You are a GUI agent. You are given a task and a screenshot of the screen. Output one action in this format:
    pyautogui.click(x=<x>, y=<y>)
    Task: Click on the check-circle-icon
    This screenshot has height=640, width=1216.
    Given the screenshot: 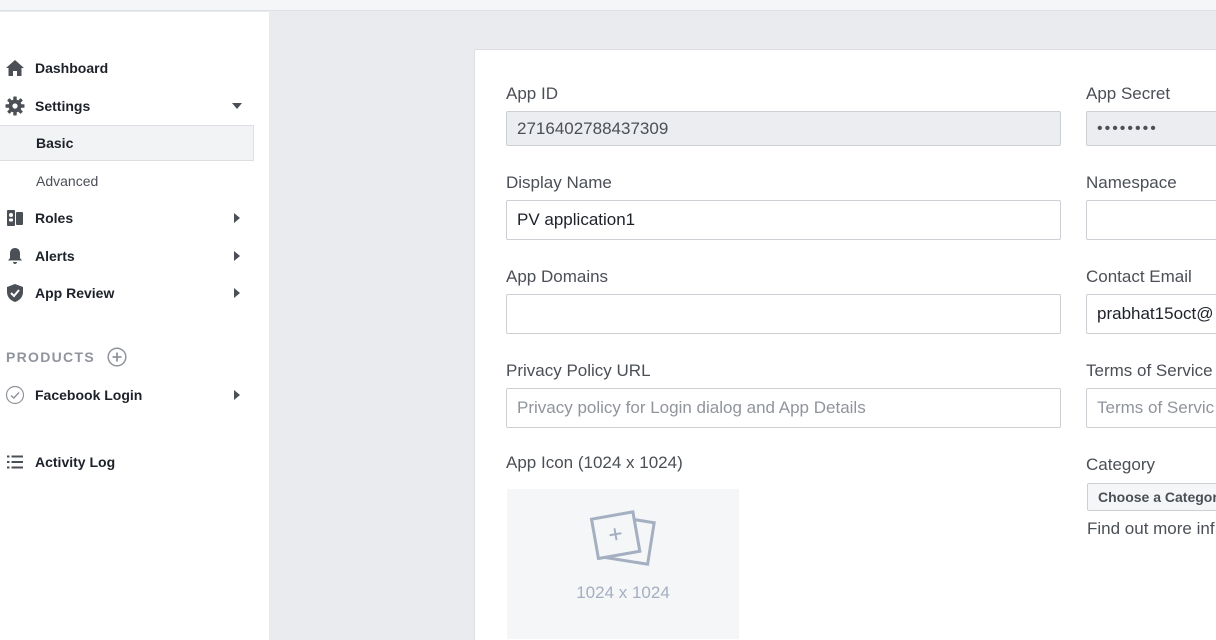 What is the action you would take?
    pyautogui.click(x=15, y=395)
    